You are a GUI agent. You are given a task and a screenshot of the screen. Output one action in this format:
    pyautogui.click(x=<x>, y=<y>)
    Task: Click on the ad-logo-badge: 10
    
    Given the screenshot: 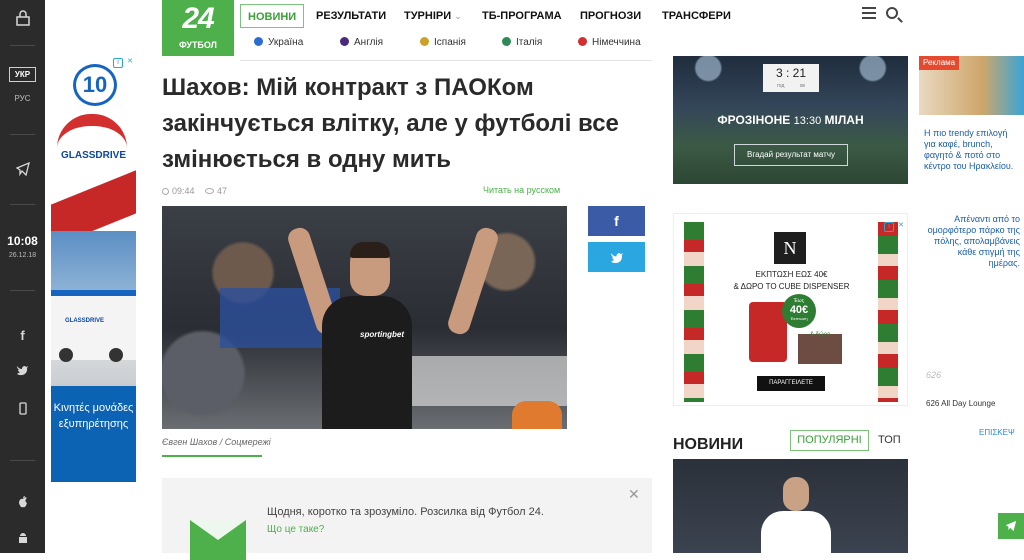 What is the action you would take?
    pyautogui.click(x=95, y=85)
    